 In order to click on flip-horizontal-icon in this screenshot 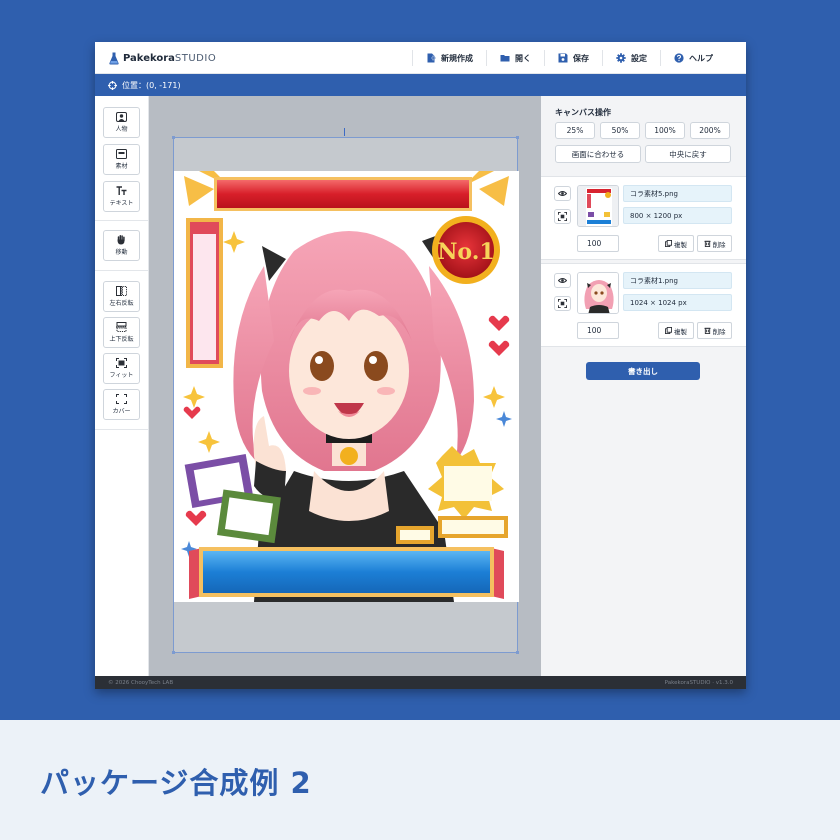, I will do `click(121, 291)`.